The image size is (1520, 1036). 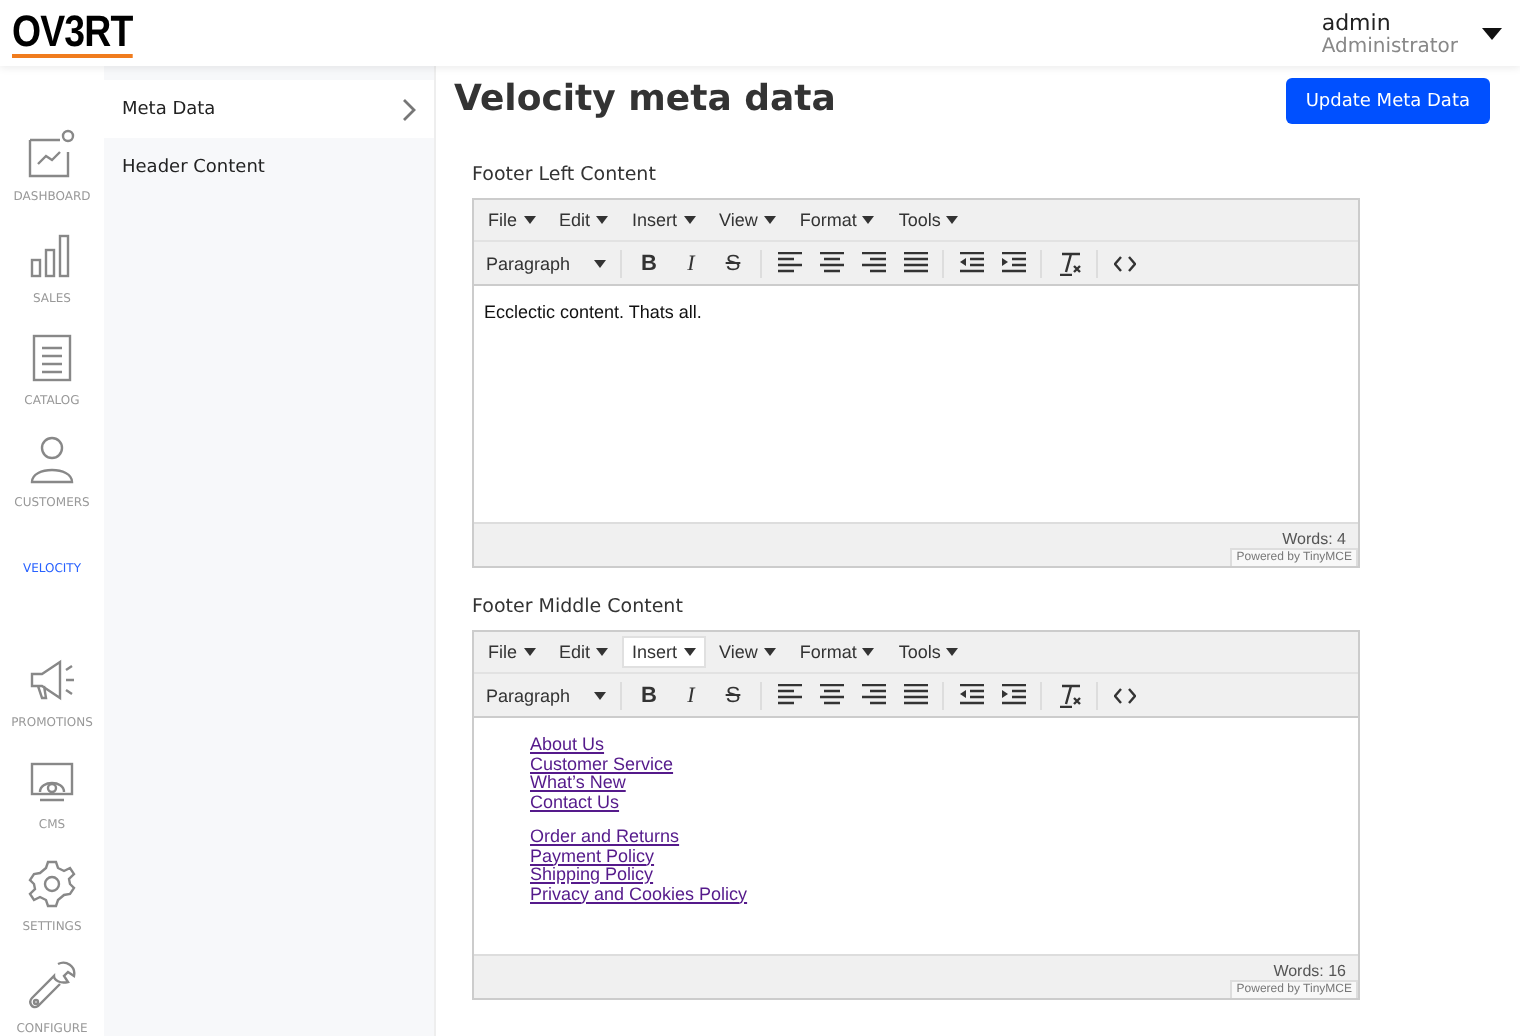 I want to click on word-count: Words: 16, so click(x=1309, y=971).